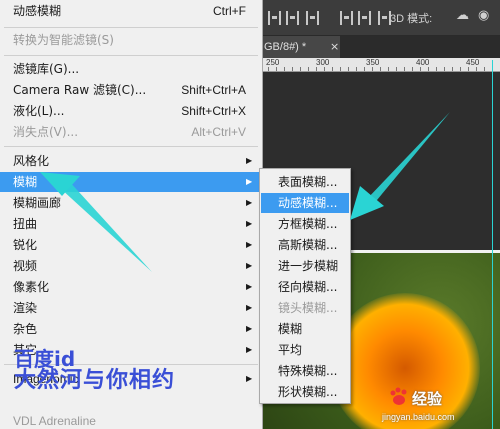 The image size is (500, 429). I want to click on baidu-paw-icon, so click(398, 396).